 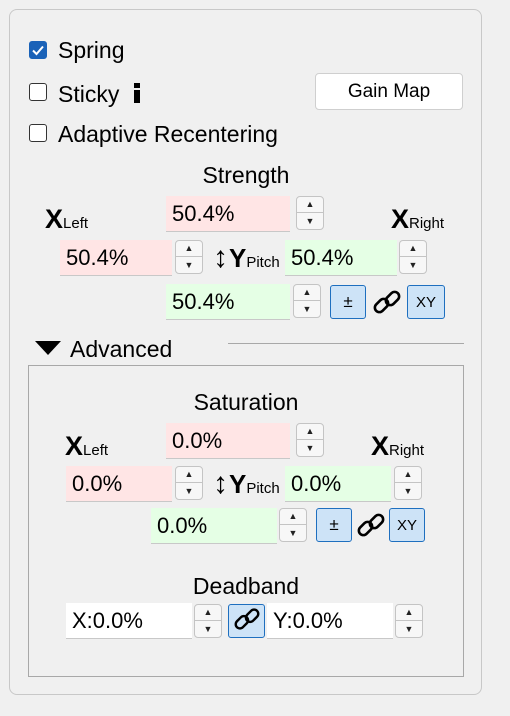 What do you see at coordinates (418, 219) in the screenshot?
I see `strength-x-right-label: XRight` at bounding box center [418, 219].